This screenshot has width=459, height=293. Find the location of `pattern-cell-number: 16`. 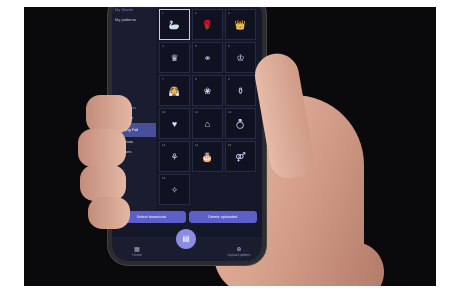

pattern-cell-number: 16 is located at coordinates (164, 178).